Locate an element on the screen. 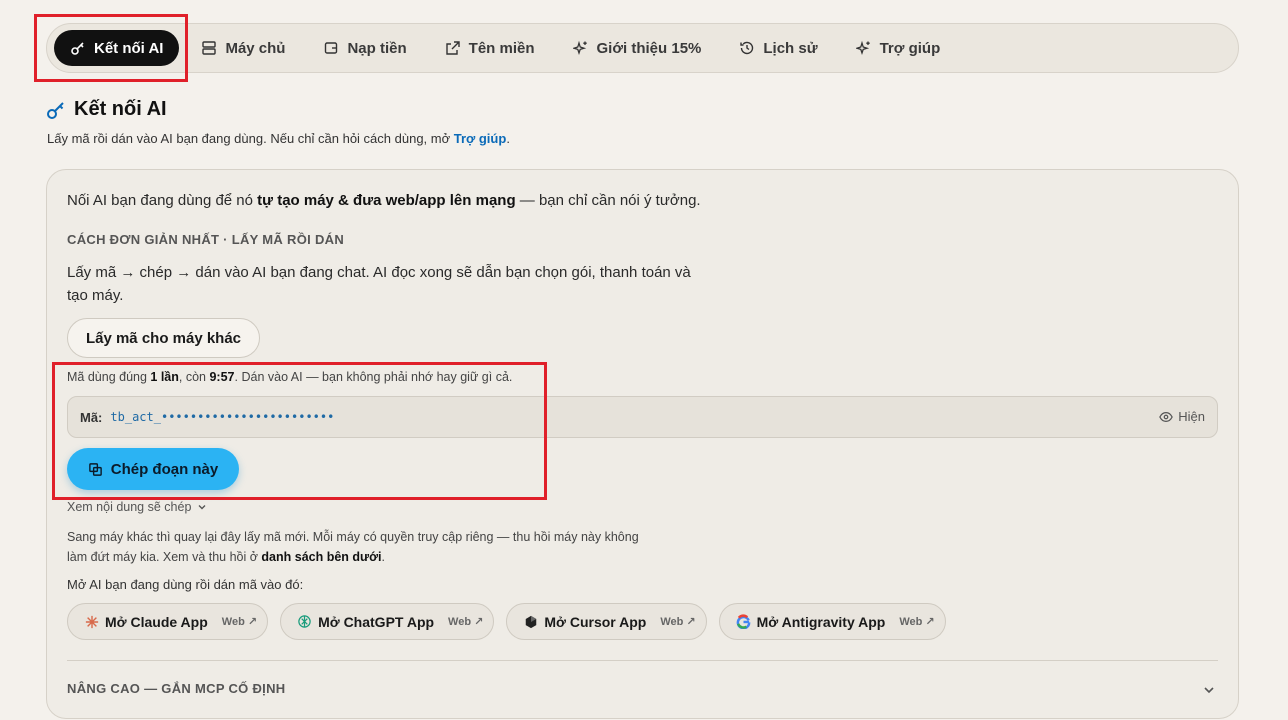 The image size is (1288, 720). external-link-icon is located at coordinates (452, 48).